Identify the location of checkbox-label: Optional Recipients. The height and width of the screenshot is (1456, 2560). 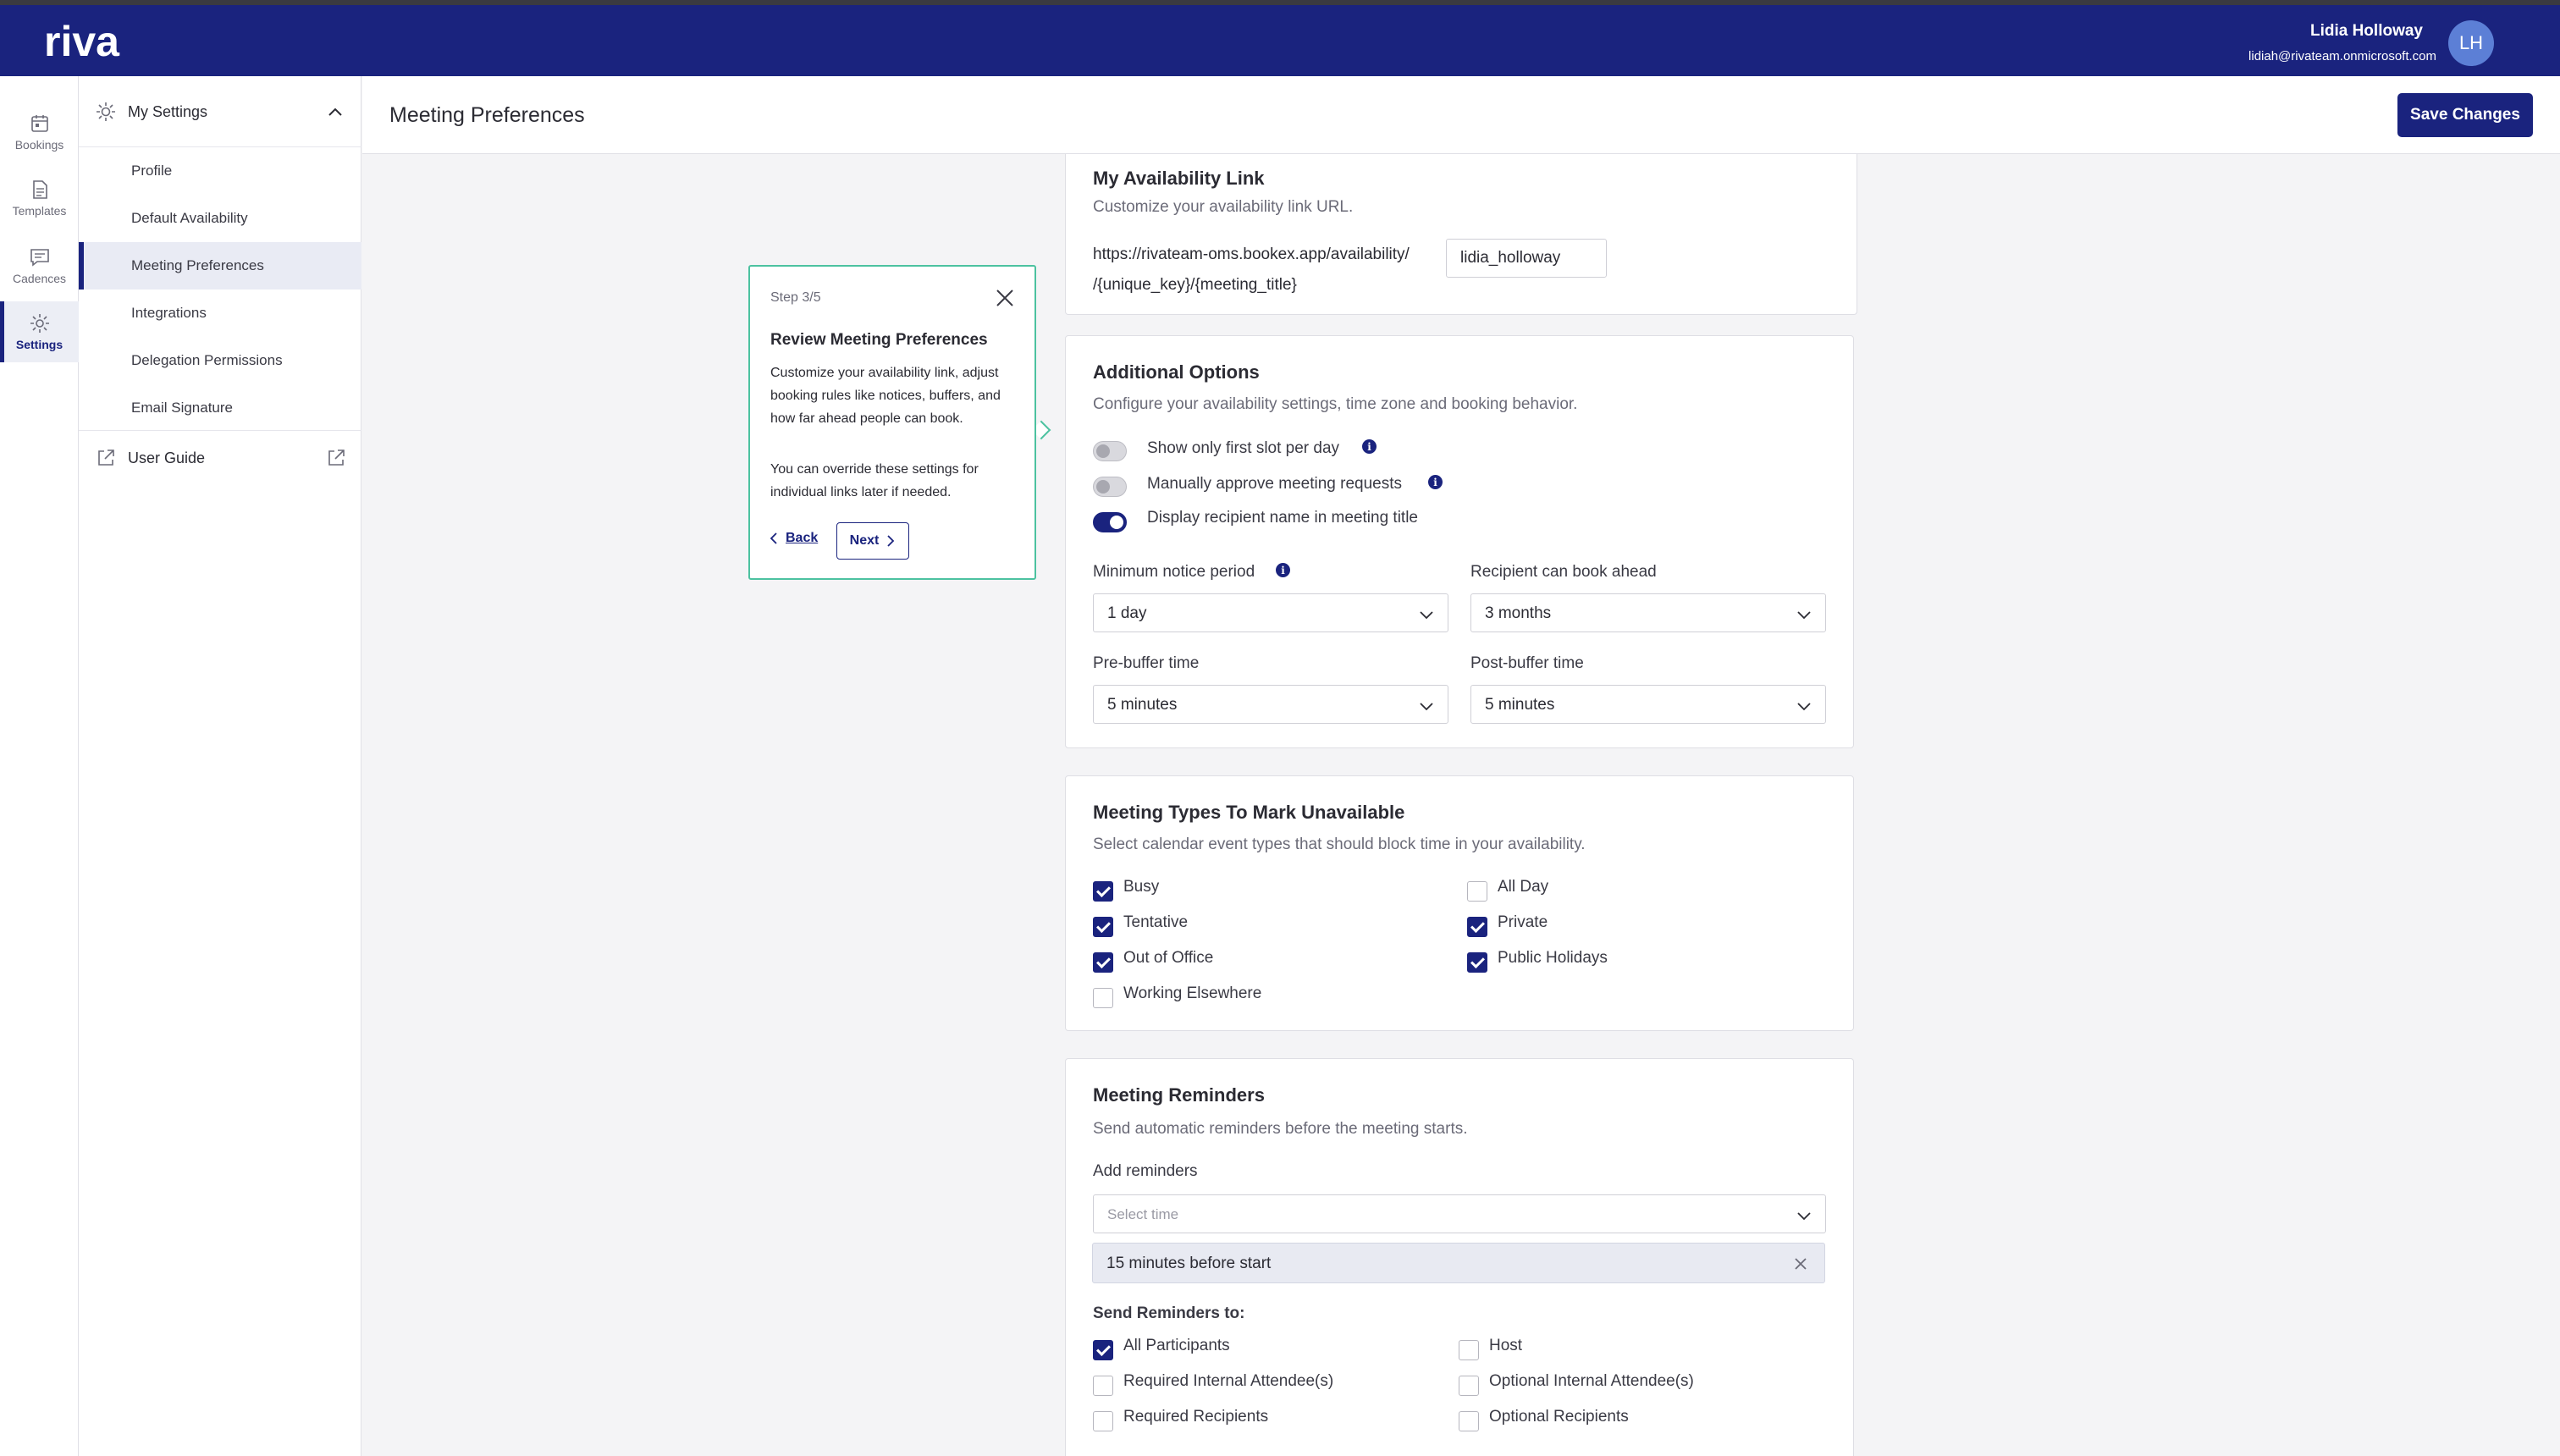
(1559, 1417).